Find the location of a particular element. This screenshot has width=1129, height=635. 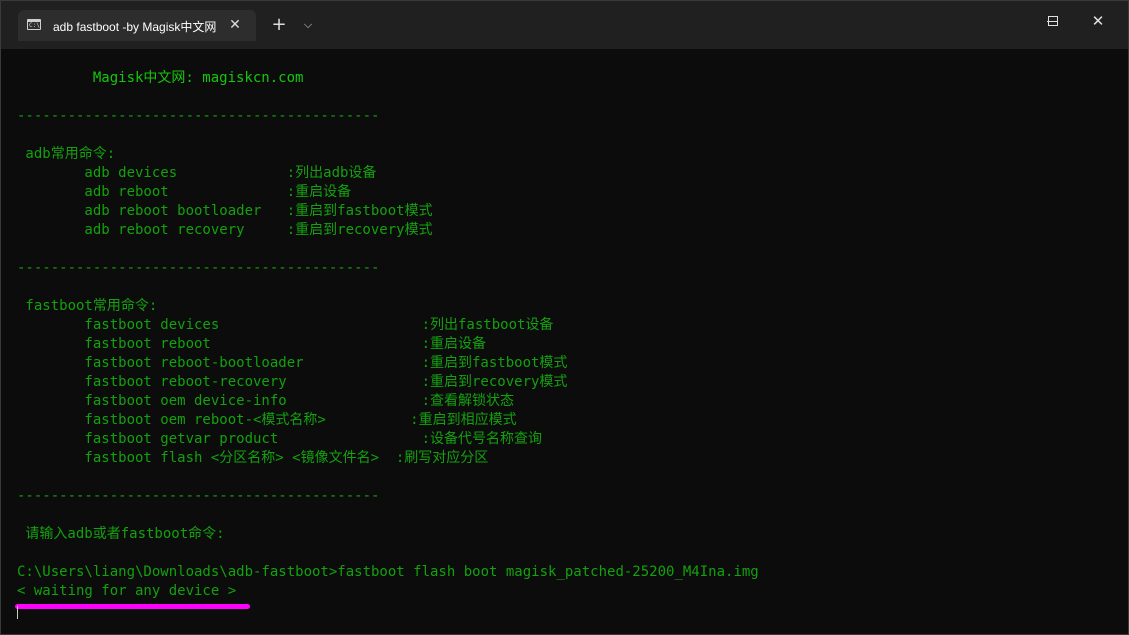

tab-adb-fastboot: C:\ adb fastboot -by Magisk中文网 ✕ is located at coordinates (137, 25).